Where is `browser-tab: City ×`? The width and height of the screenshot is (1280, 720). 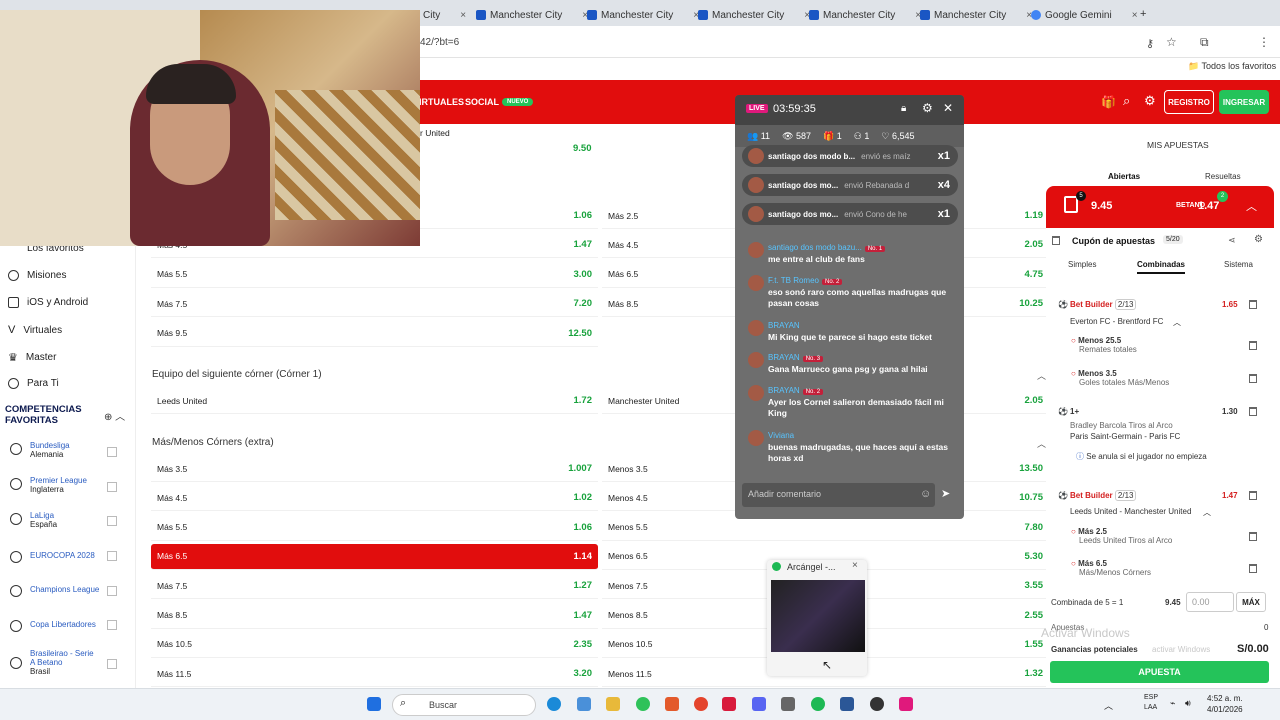
browser-tab: City × is located at coordinates (444, 15).